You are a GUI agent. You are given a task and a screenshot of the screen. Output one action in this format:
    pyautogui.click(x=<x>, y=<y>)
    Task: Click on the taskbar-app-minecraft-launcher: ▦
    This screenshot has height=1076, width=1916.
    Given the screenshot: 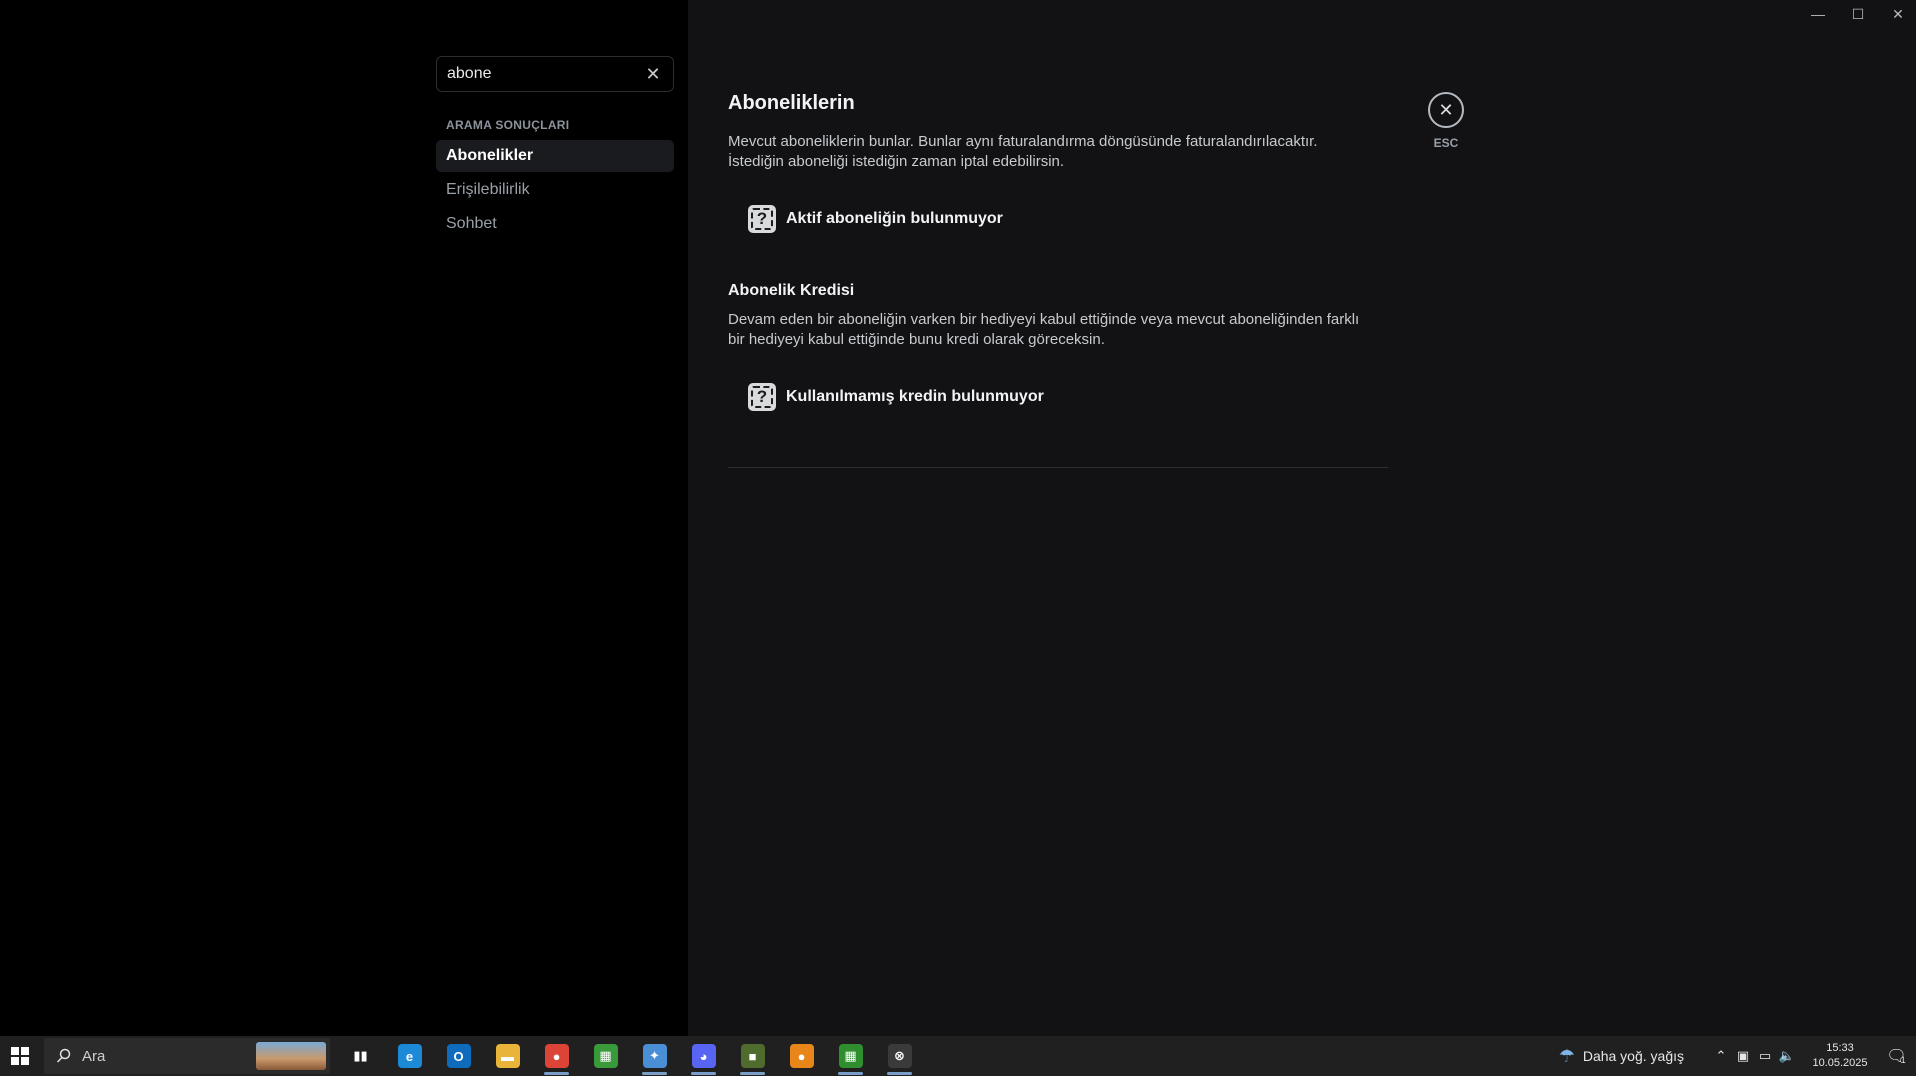 What is the action you would take?
    pyautogui.click(x=850, y=1056)
    